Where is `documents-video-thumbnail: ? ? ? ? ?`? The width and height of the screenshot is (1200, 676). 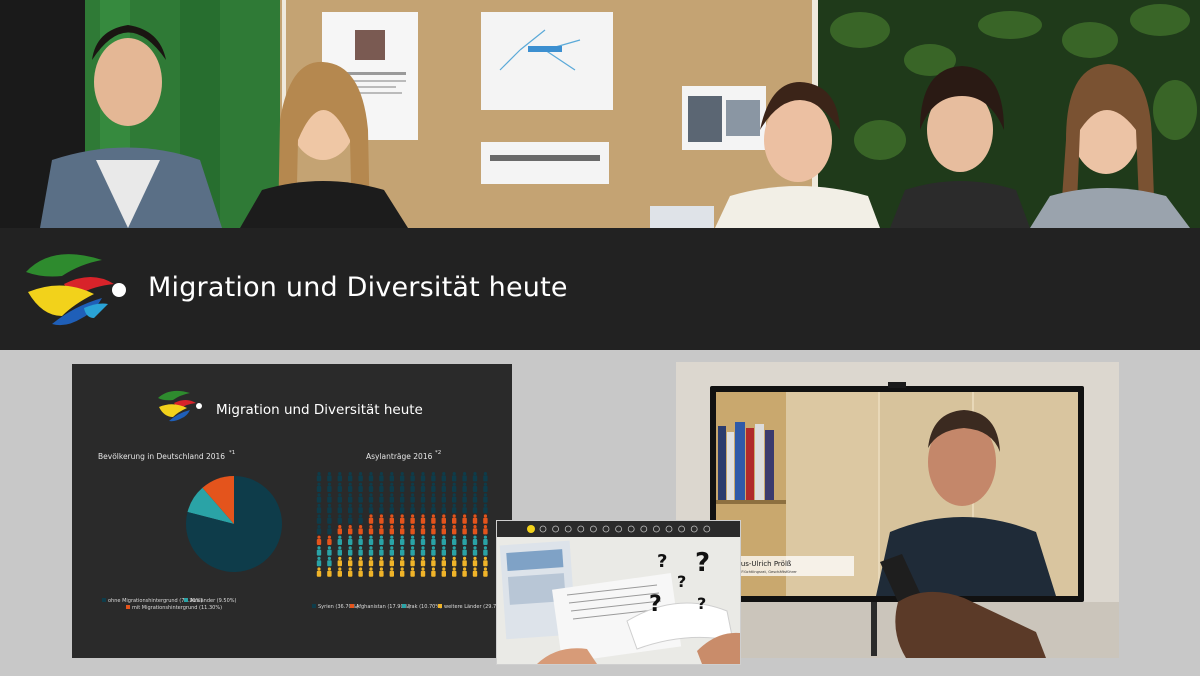 documents-video-thumbnail: ? ? ? ? ? is located at coordinates (618, 592).